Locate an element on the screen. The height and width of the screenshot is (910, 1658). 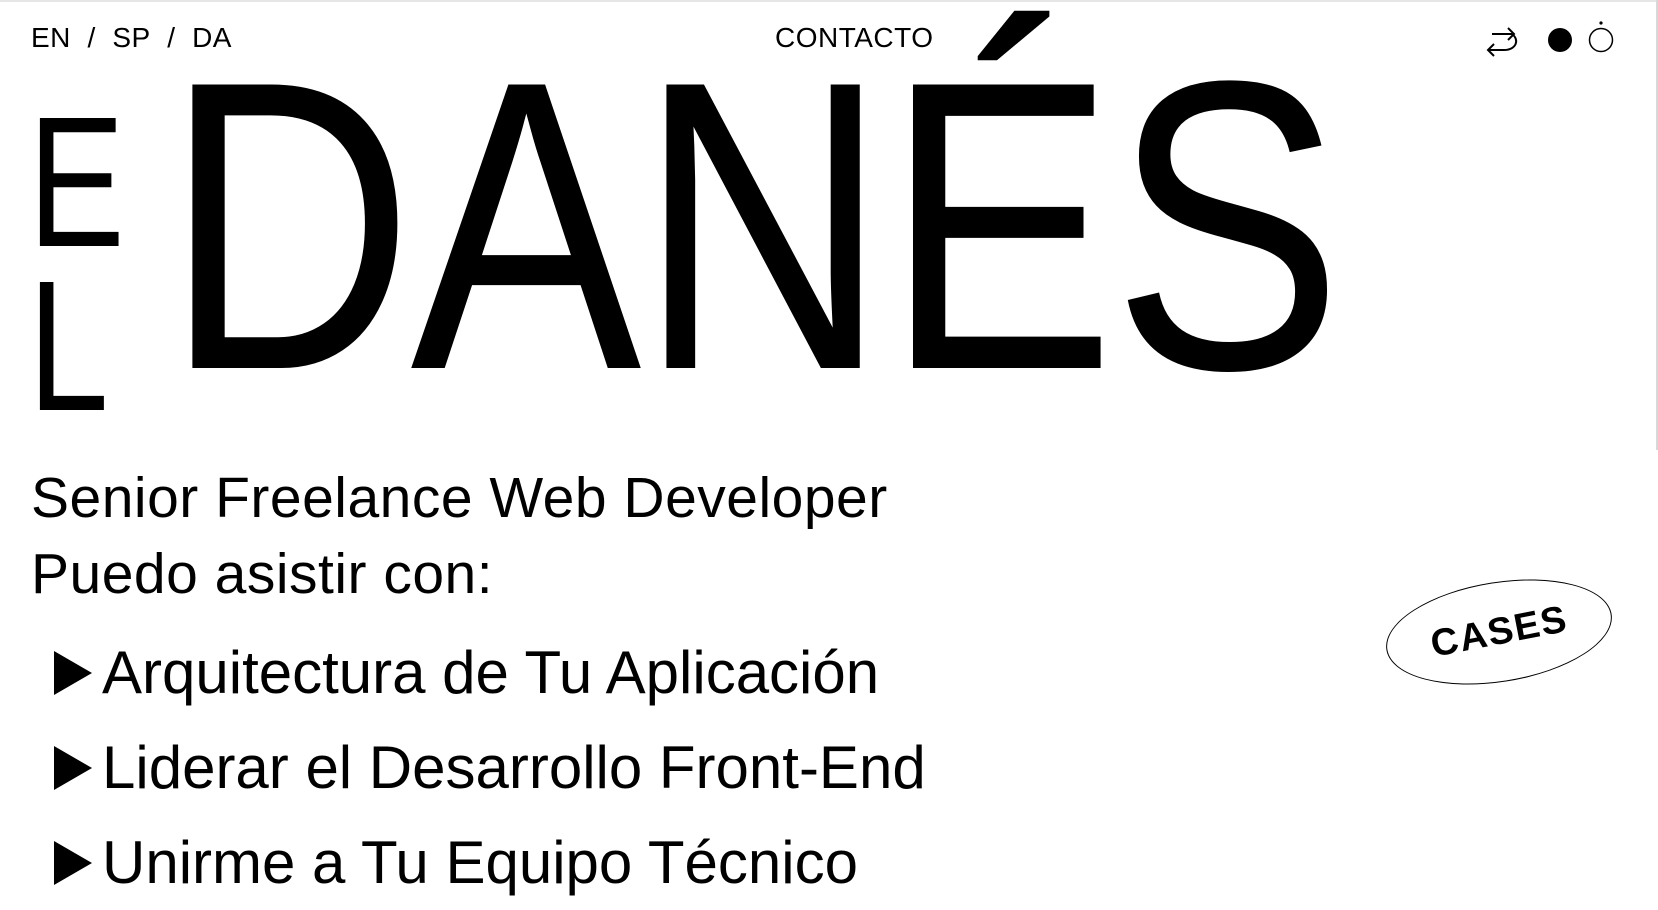
role-title: Senior Freelance Web Developer is located at coordinates (459, 498).